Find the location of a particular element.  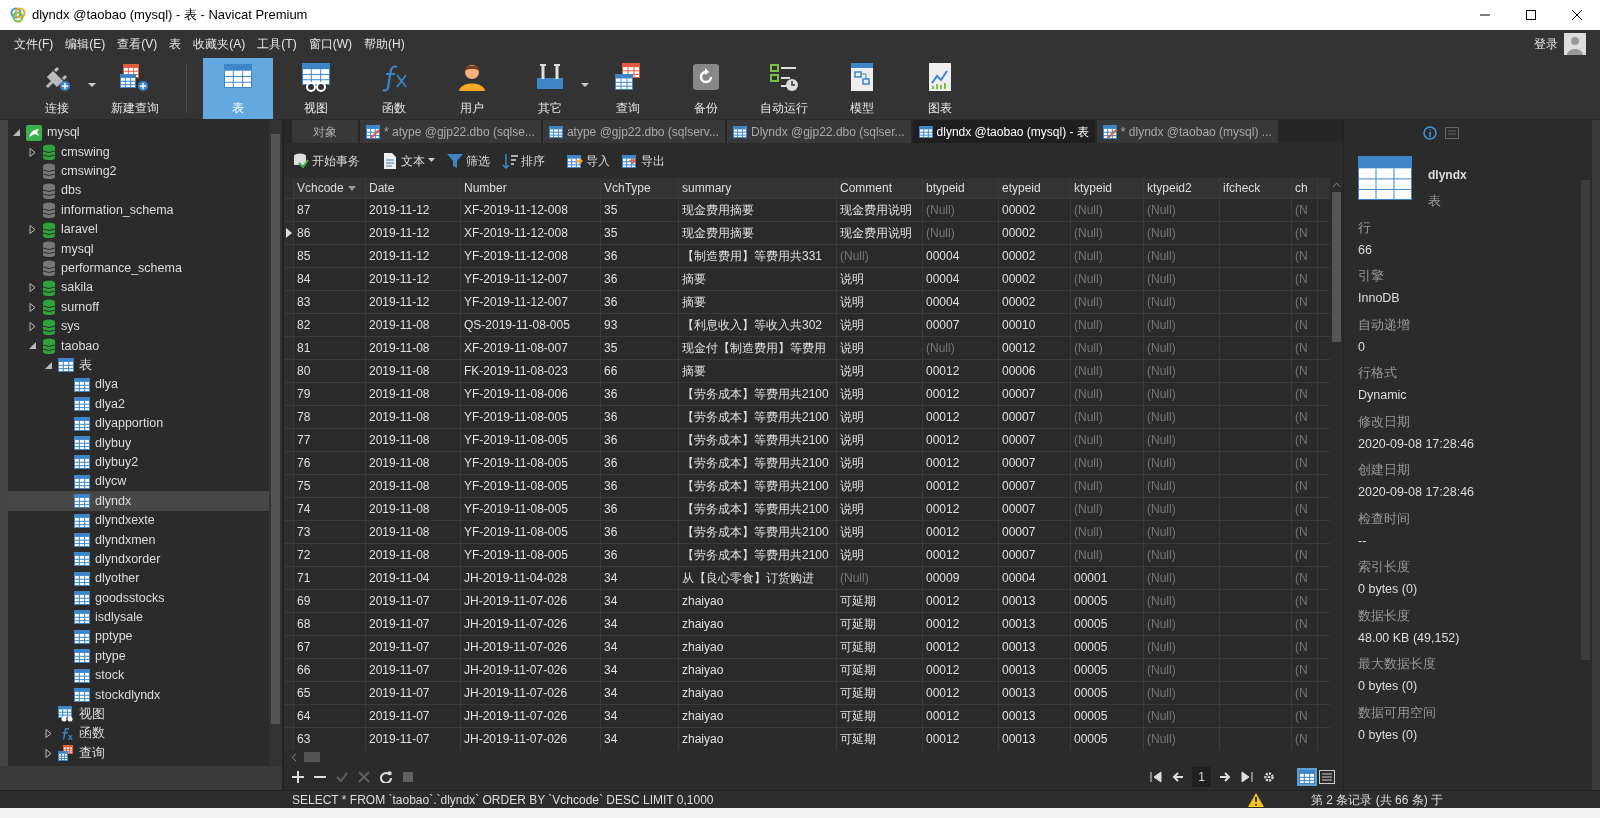

settings-icon is located at coordinates (1269, 777).